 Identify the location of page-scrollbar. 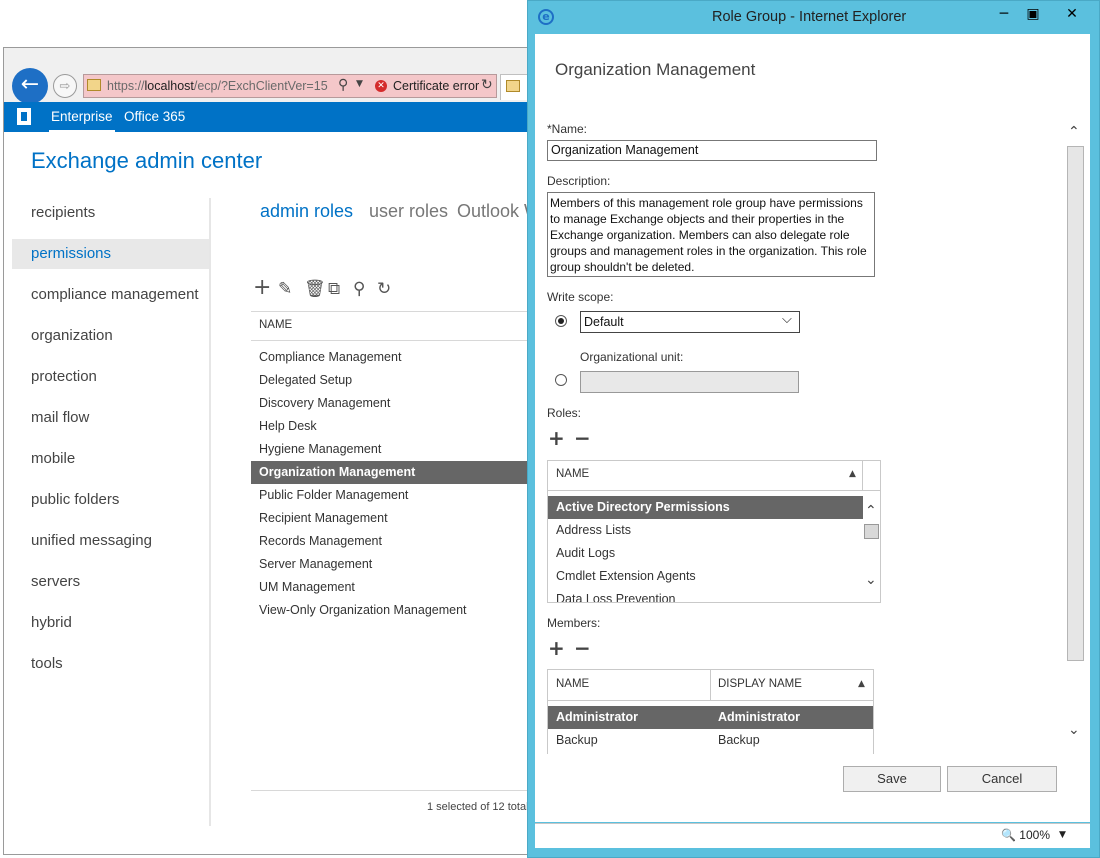
(1075, 403).